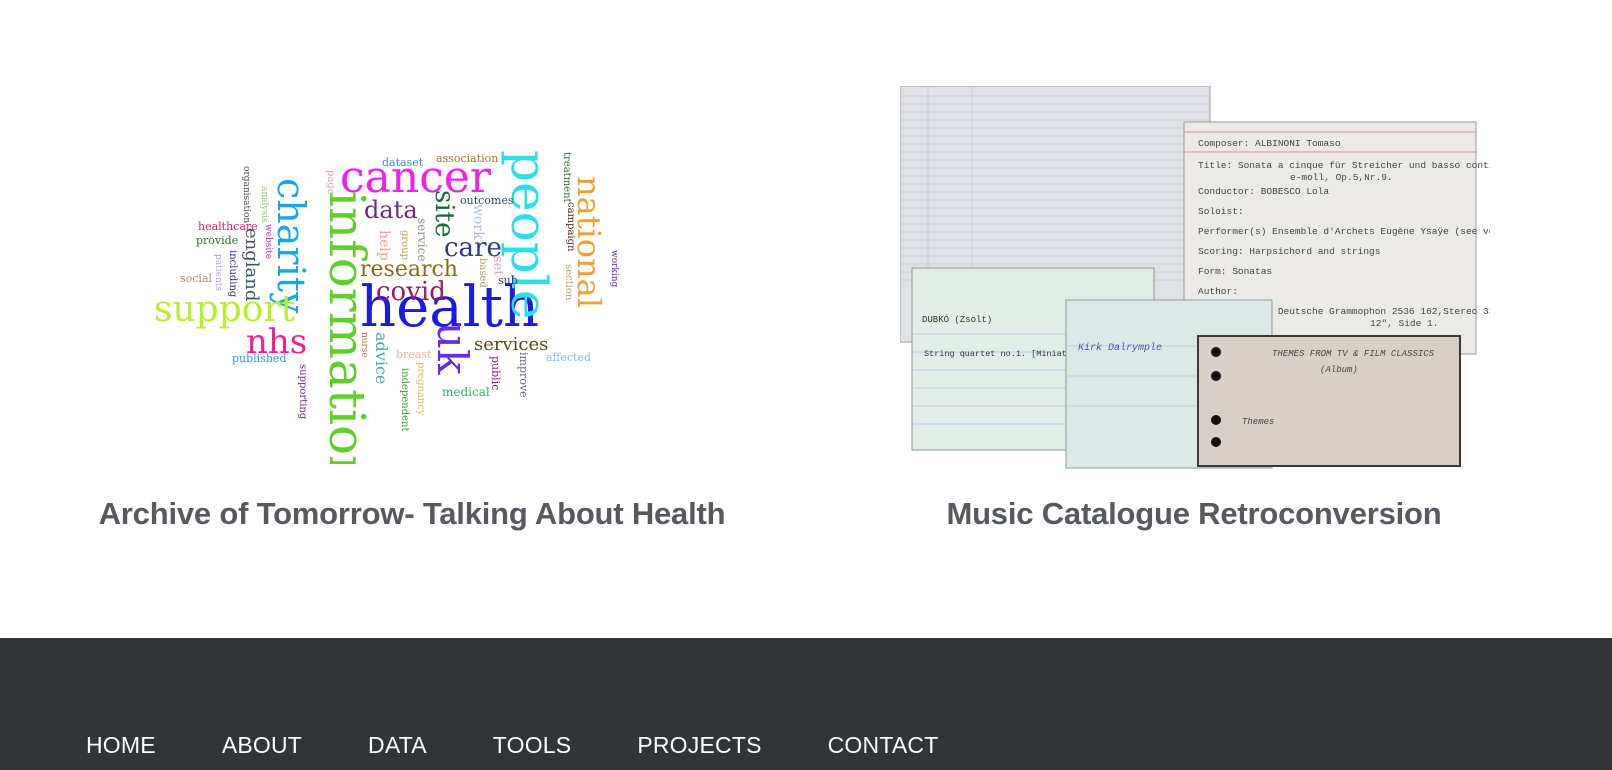 Image resolution: width=1612 pixels, height=770 pixels. What do you see at coordinates (508, 280) in the screenshot?
I see `wc-word: sub` at bounding box center [508, 280].